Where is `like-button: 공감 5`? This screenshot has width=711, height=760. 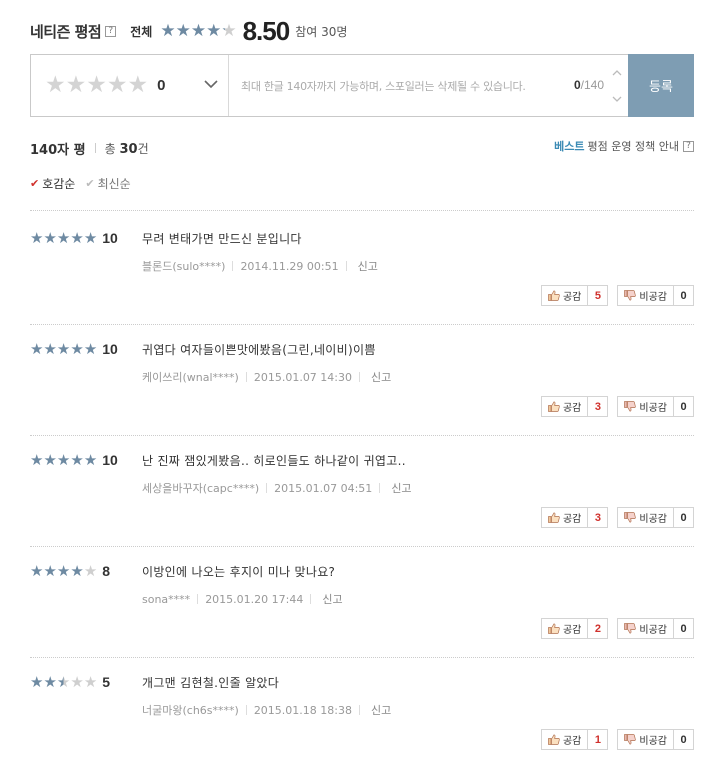
like-button: 공감 5 is located at coordinates (574, 295).